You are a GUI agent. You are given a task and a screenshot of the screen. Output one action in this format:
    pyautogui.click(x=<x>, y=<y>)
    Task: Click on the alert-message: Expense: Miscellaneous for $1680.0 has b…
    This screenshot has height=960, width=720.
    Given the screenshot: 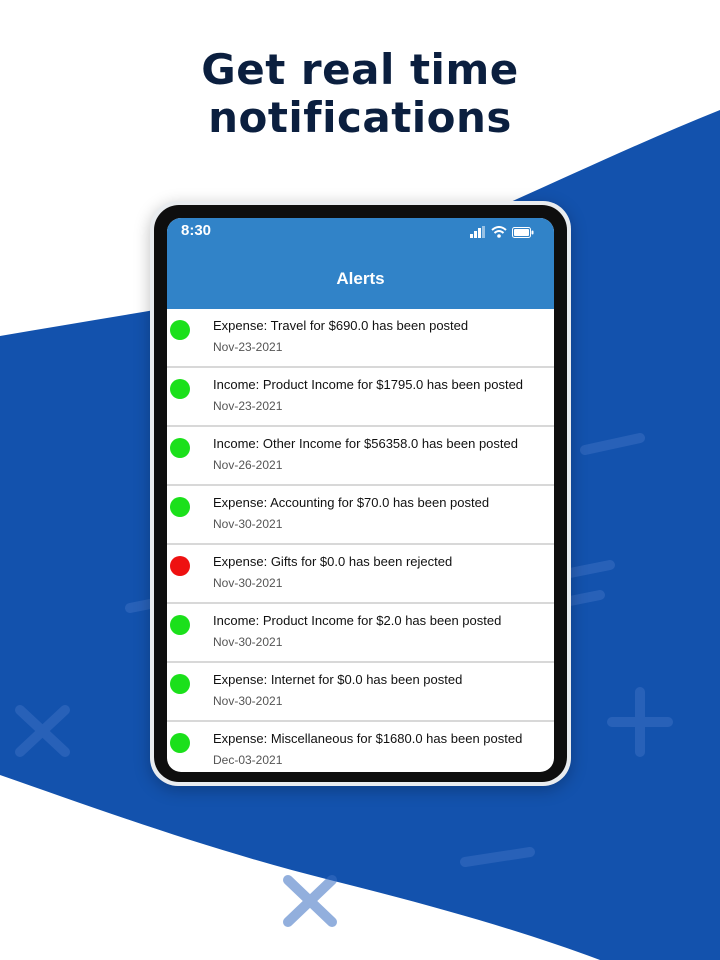 What is the action you would take?
    pyautogui.click(x=368, y=738)
    